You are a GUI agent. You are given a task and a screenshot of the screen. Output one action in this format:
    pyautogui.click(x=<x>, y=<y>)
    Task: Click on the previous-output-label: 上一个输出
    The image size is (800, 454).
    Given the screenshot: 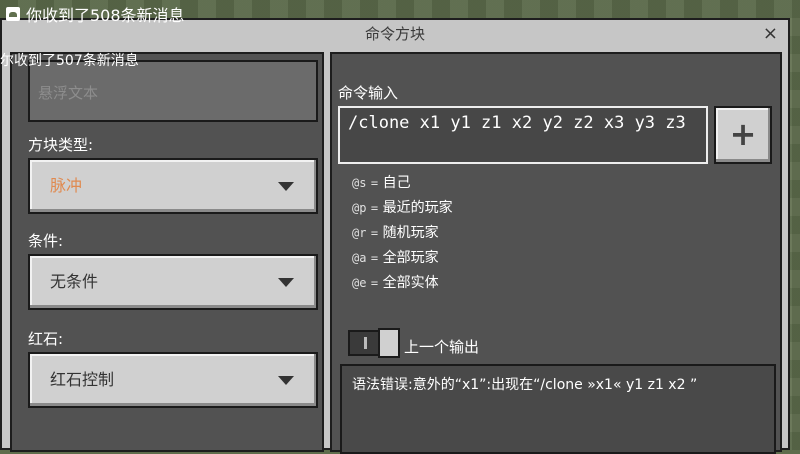 What is the action you would take?
    pyautogui.click(x=442, y=347)
    